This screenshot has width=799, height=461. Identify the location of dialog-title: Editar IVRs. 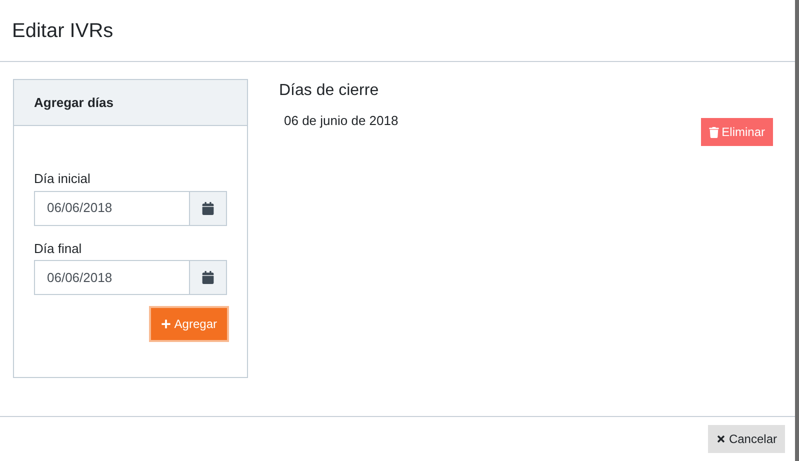
(63, 31).